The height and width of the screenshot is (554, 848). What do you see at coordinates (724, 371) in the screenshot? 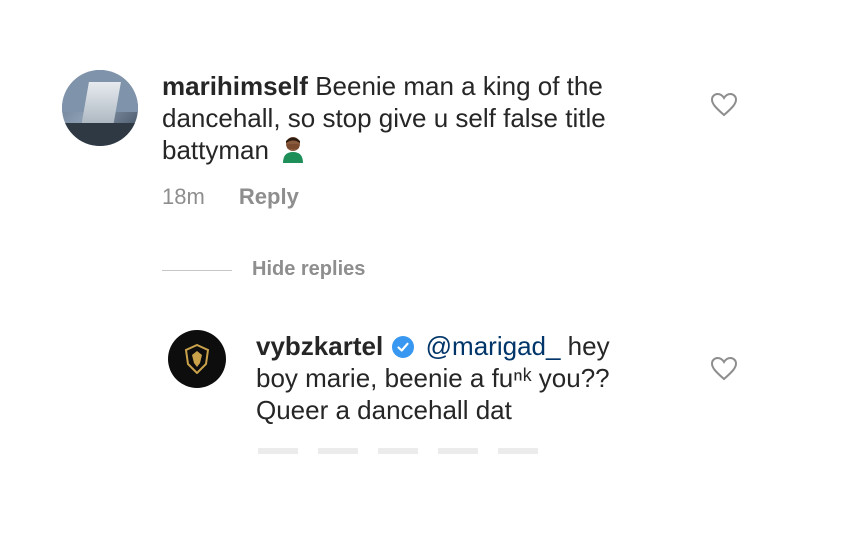
I see `reply-like-heart-icon` at bounding box center [724, 371].